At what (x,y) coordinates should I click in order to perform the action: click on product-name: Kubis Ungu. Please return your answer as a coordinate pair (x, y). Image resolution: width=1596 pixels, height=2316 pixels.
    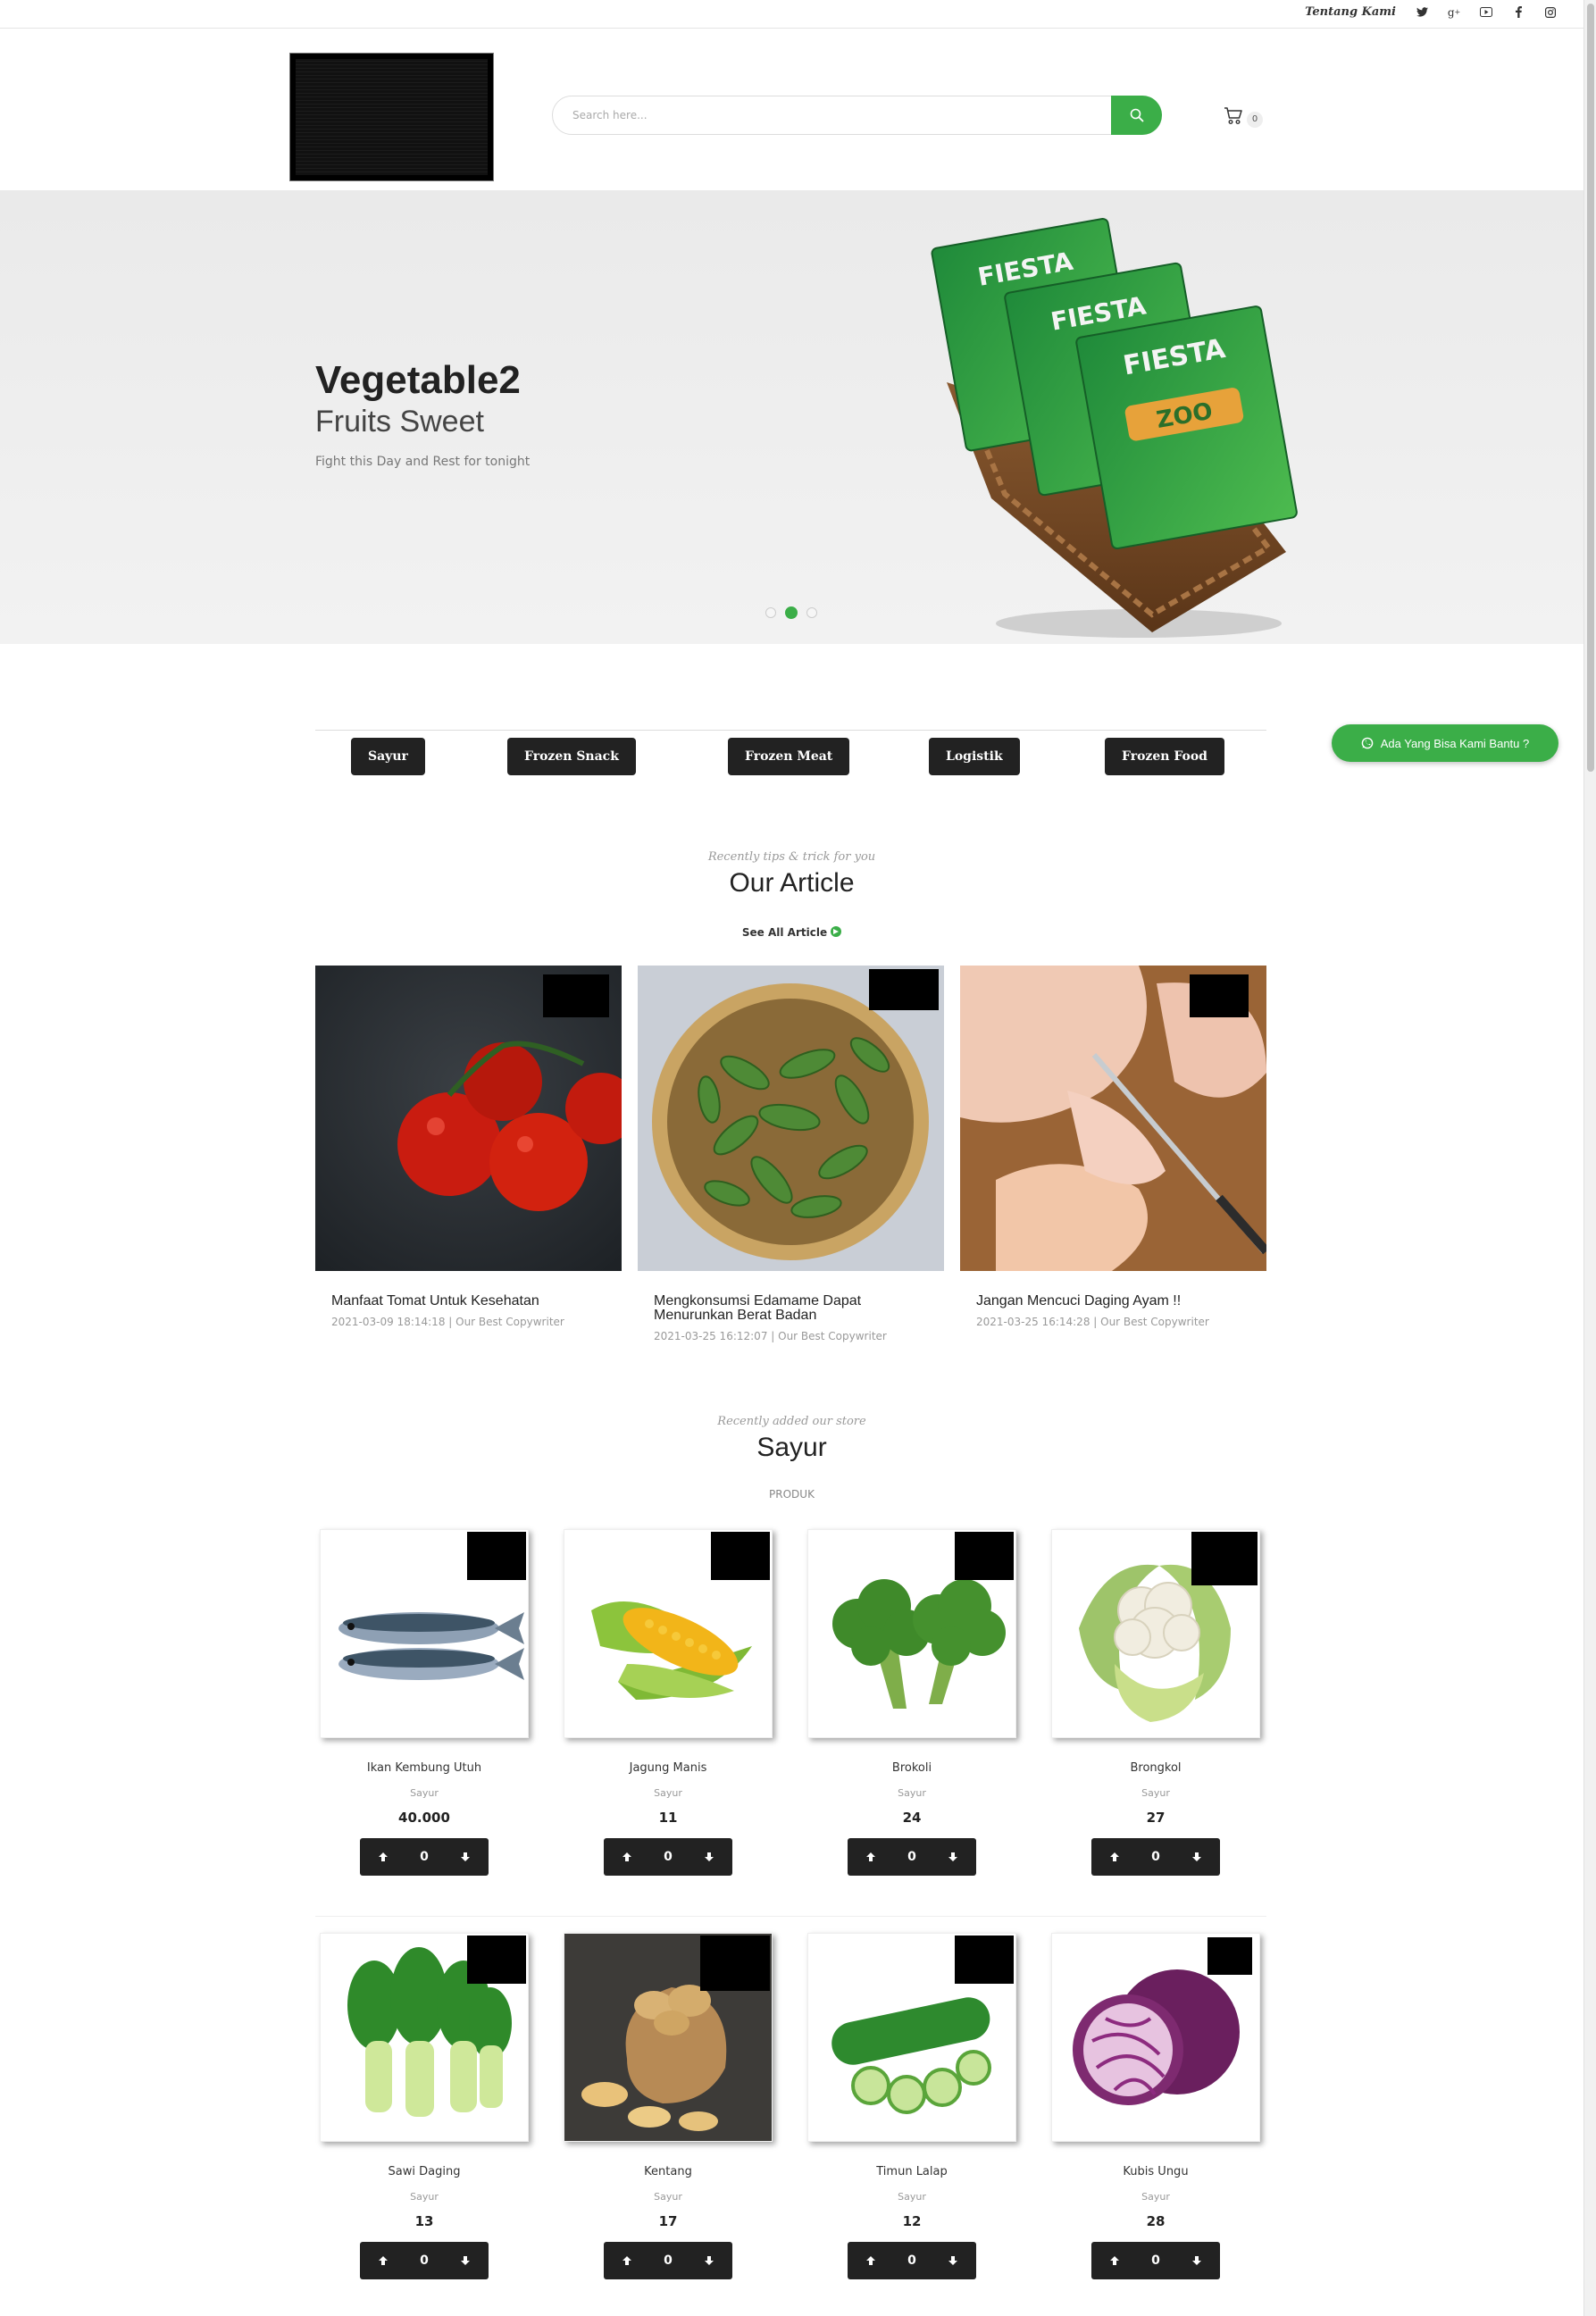
    Looking at the image, I should click on (1155, 2171).